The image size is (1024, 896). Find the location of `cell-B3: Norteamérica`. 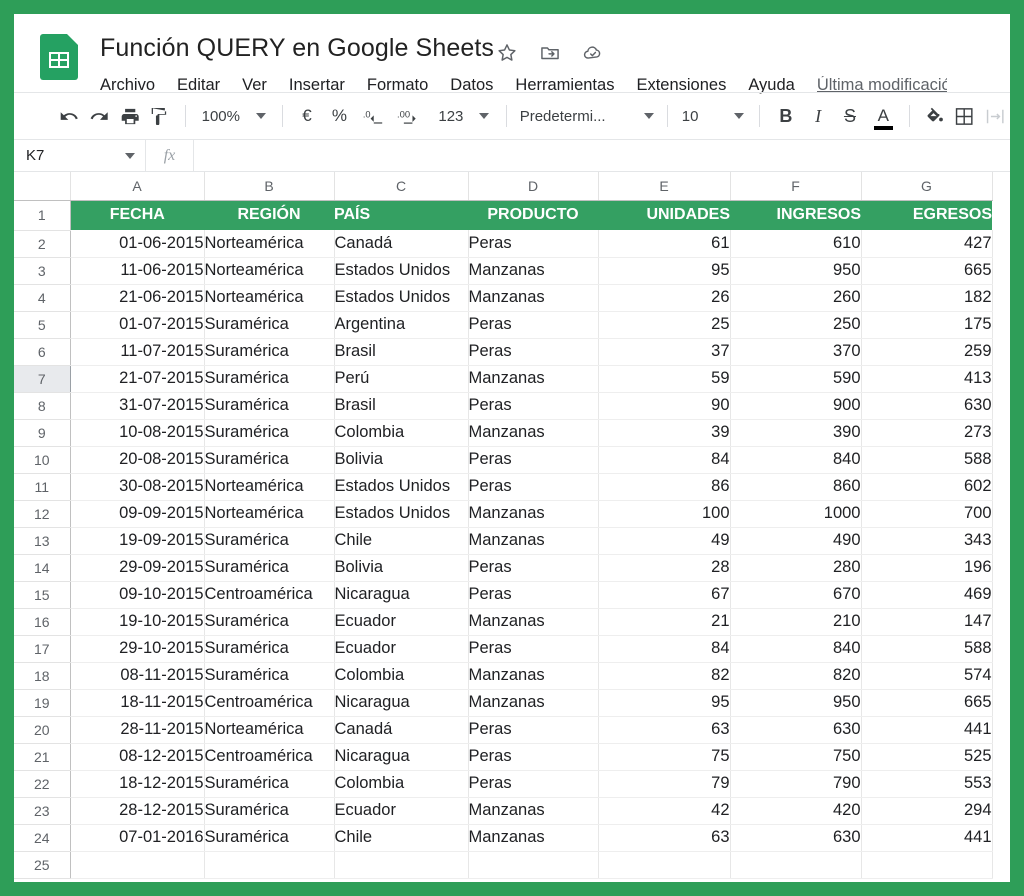

cell-B3: Norteamérica is located at coordinates (269, 271).